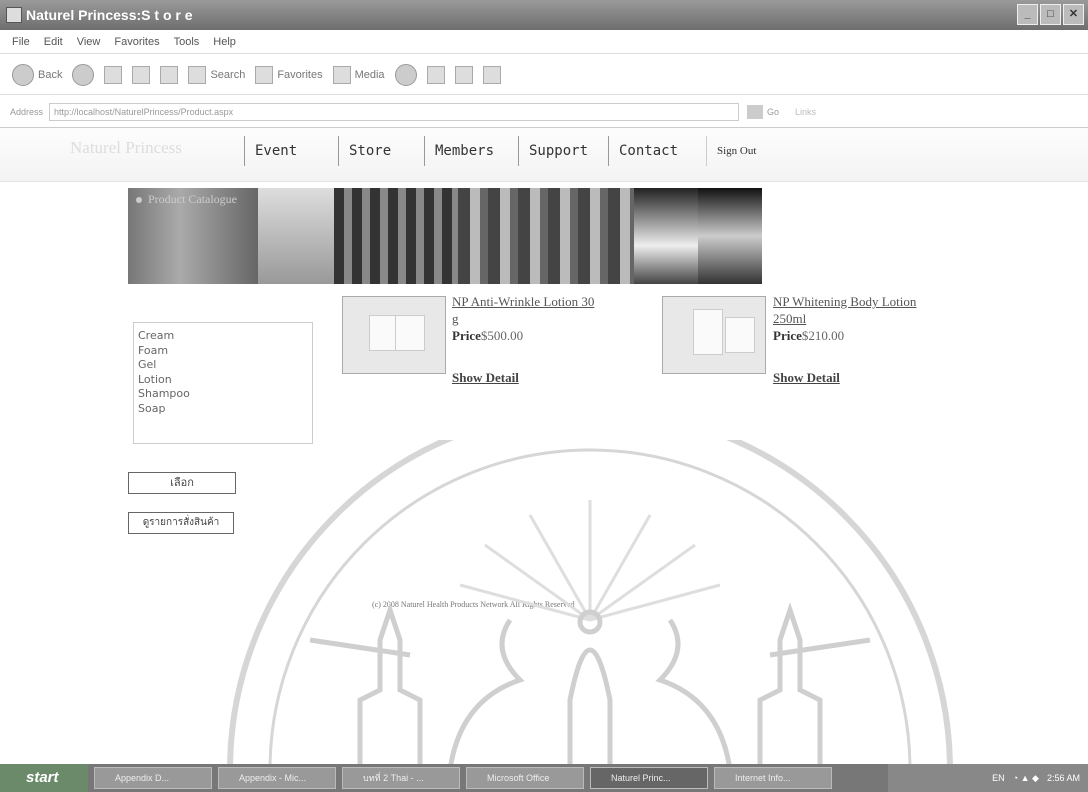  Describe the element at coordinates (181, 523) in the screenshot. I see `view-order-button: ดูรายการสั่งสินค้า` at that location.